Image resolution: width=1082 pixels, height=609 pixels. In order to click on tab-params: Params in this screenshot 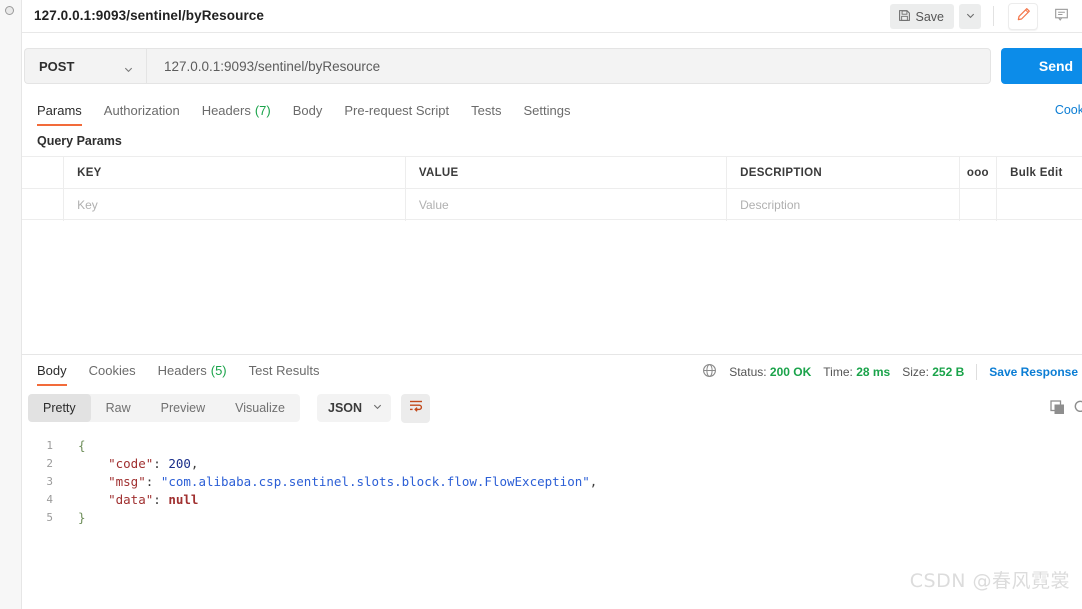, I will do `click(59, 110)`.